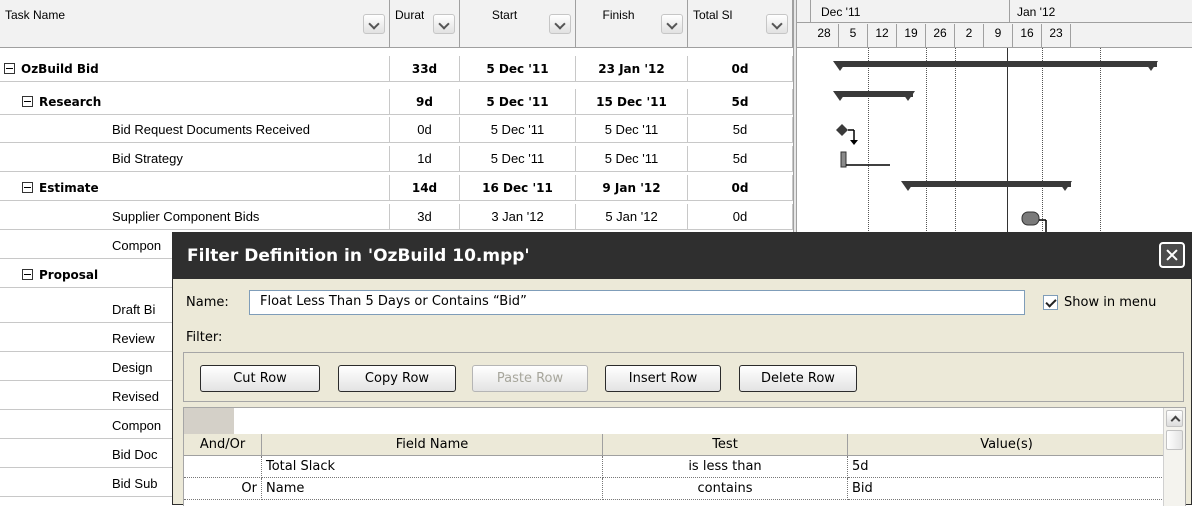 This screenshot has height=506, width=1192. Describe the element at coordinates (632, 102) in the screenshot. I see `finish-cell: 15 Dec '11` at that location.